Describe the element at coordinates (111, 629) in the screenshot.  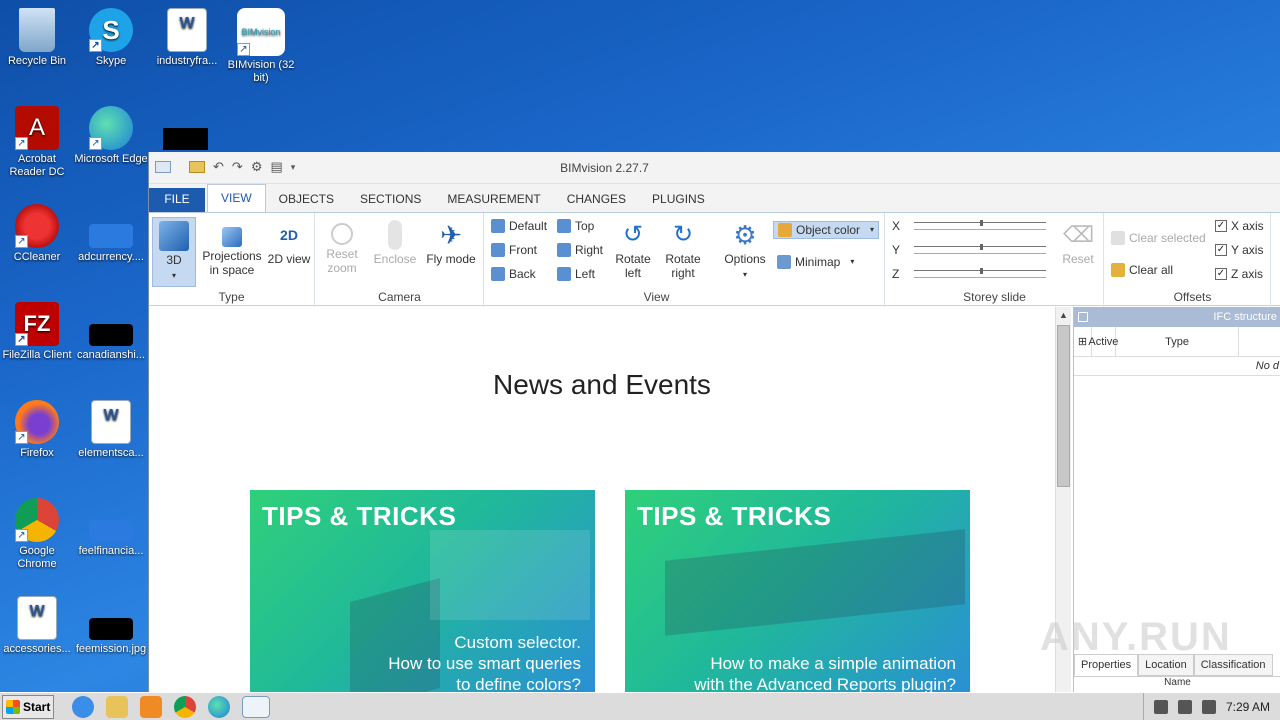
I see `redacted-thumbnail-icon` at that location.